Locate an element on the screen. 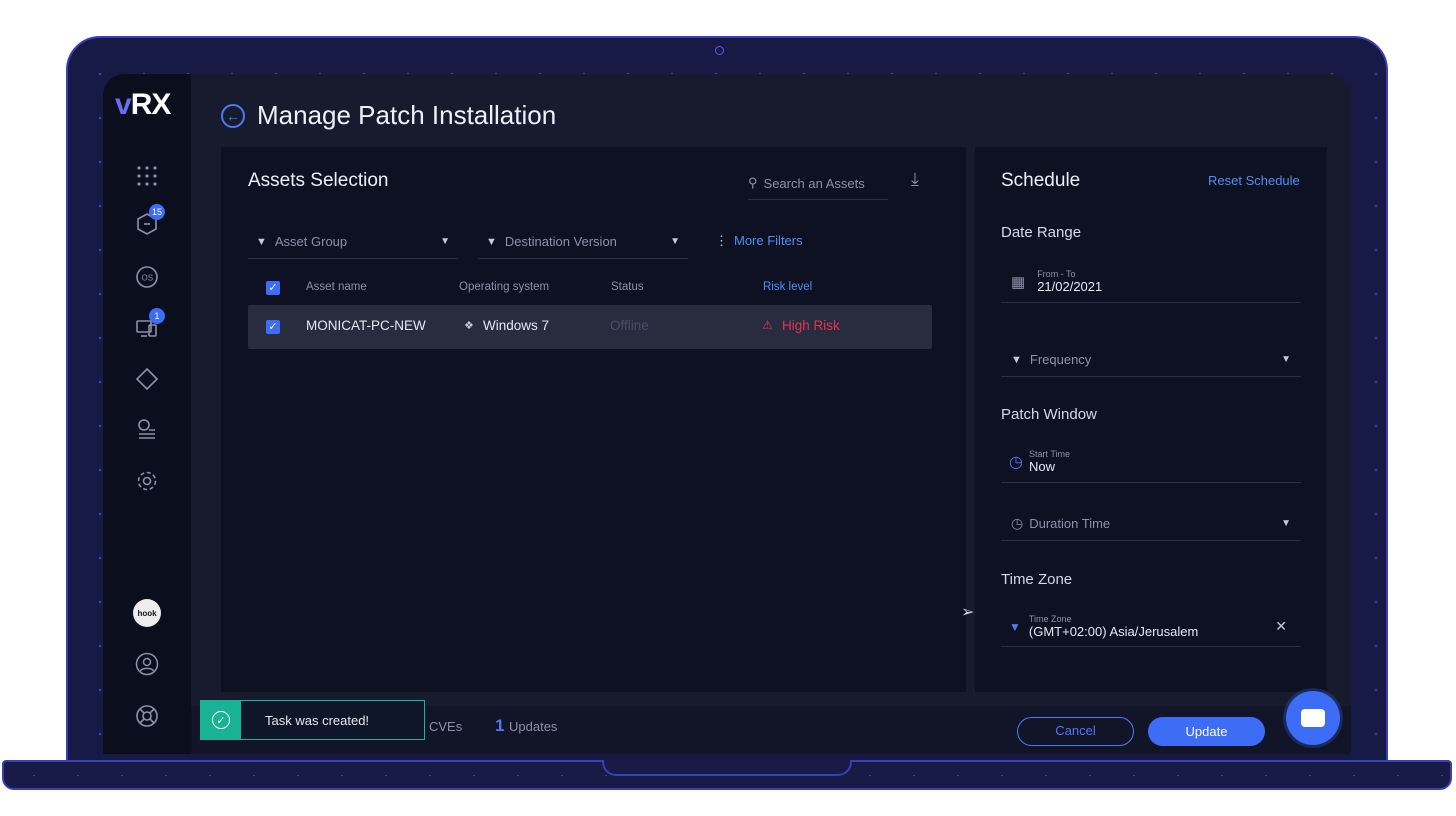  svg-text: OS is located at coordinates (148, 278).